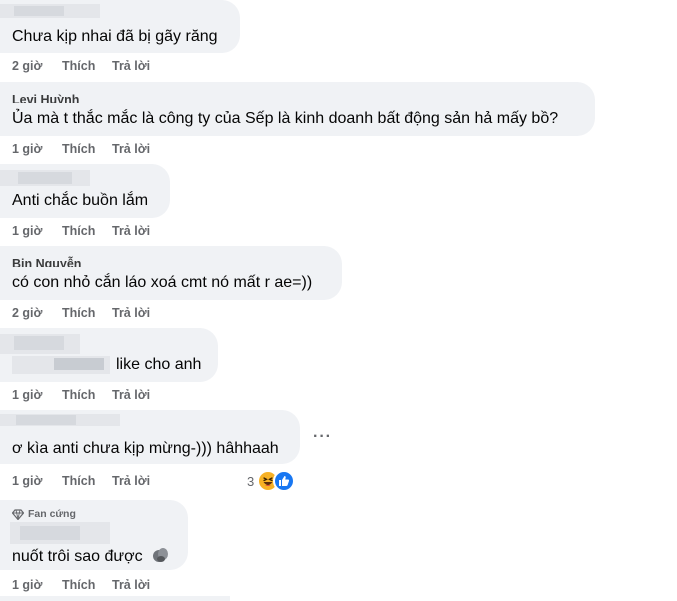 This screenshot has width=677, height=601. What do you see at coordinates (109, 355) in the screenshot?
I see `comment-bubble: like cho anh` at bounding box center [109, 355].